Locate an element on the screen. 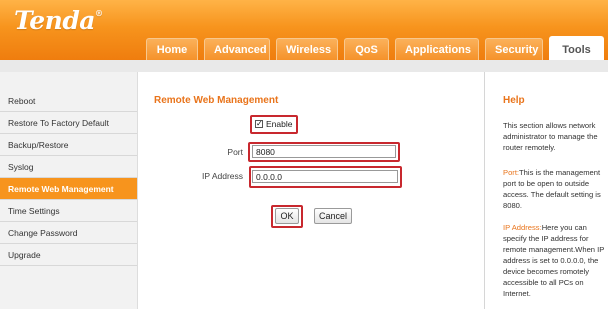  registered-mark: ® is located at coordinates (99, 13).